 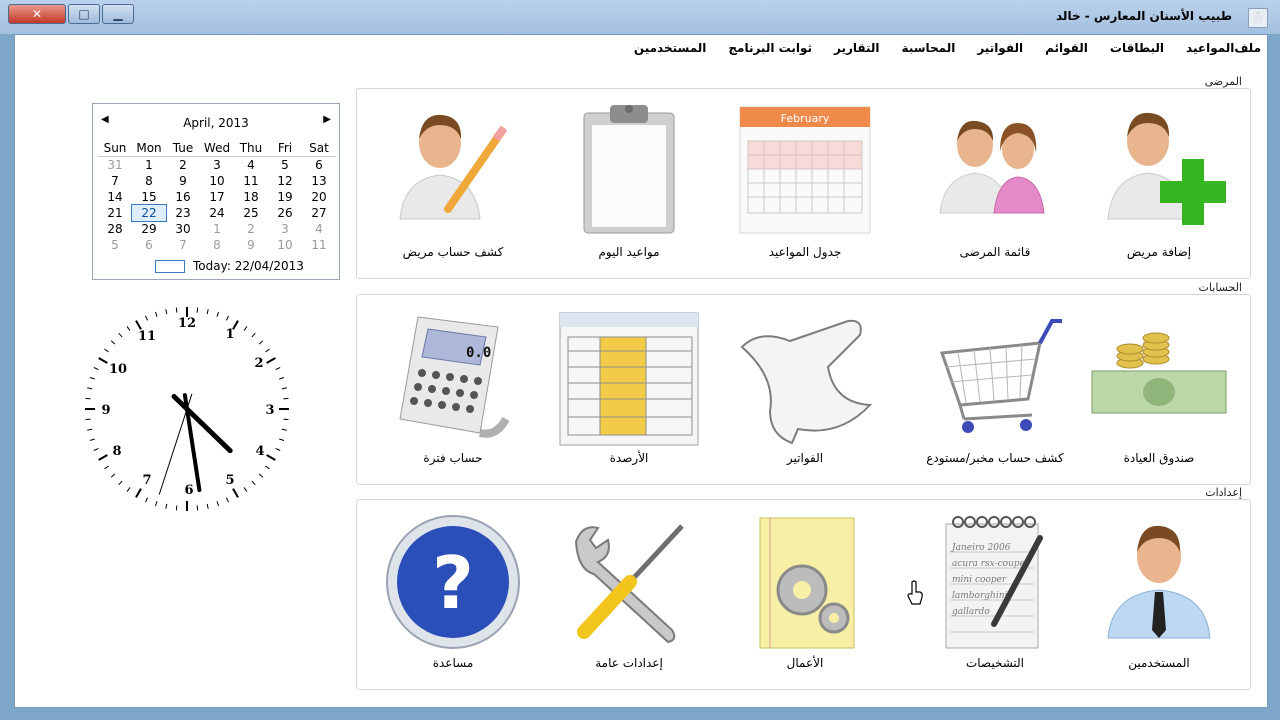 What do you see at coordinates (1159, 458) in the screenshot?
I see `clinic-cashbox-label: صندوق العيادة` at bounding box center [1159, 458].